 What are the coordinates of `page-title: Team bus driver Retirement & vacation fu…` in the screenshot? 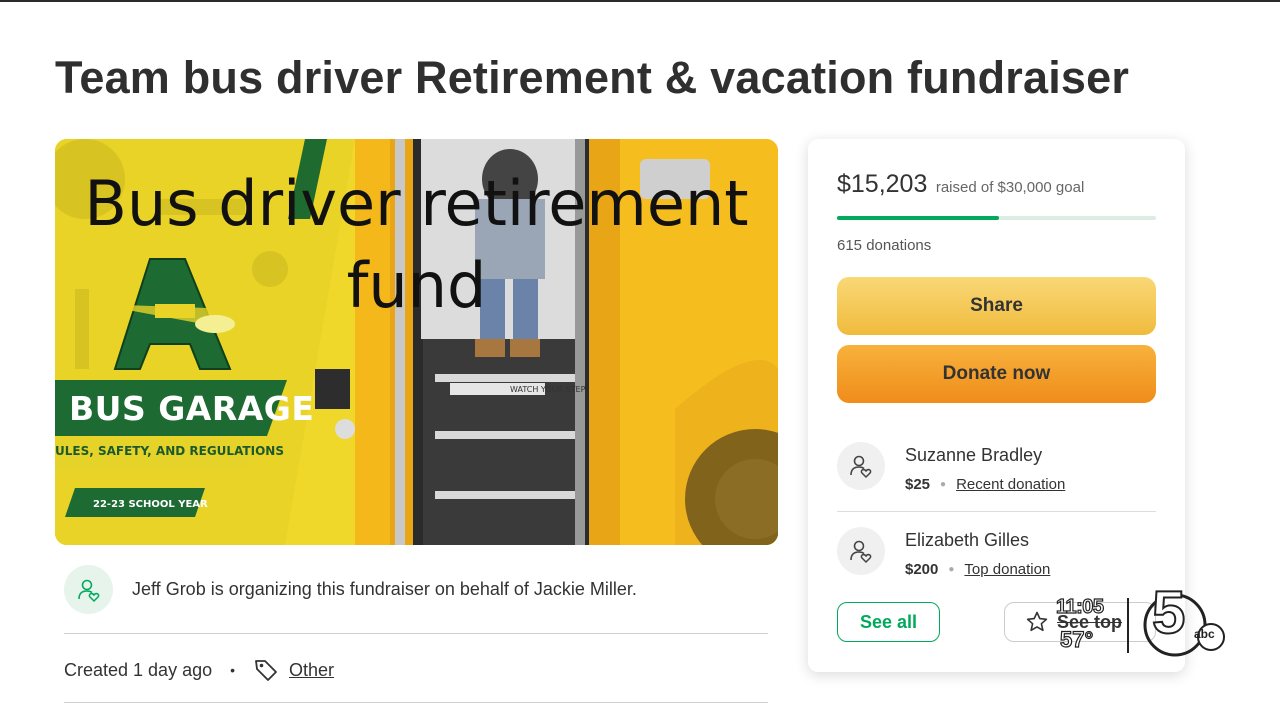 It's located at (592, 77).